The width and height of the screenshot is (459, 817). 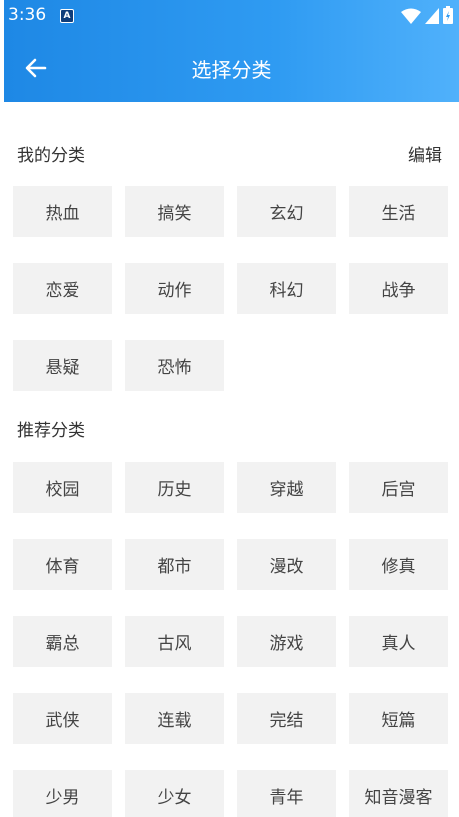 I want to click on recommended-category-chip: 体育, so click(x=62, y=564).